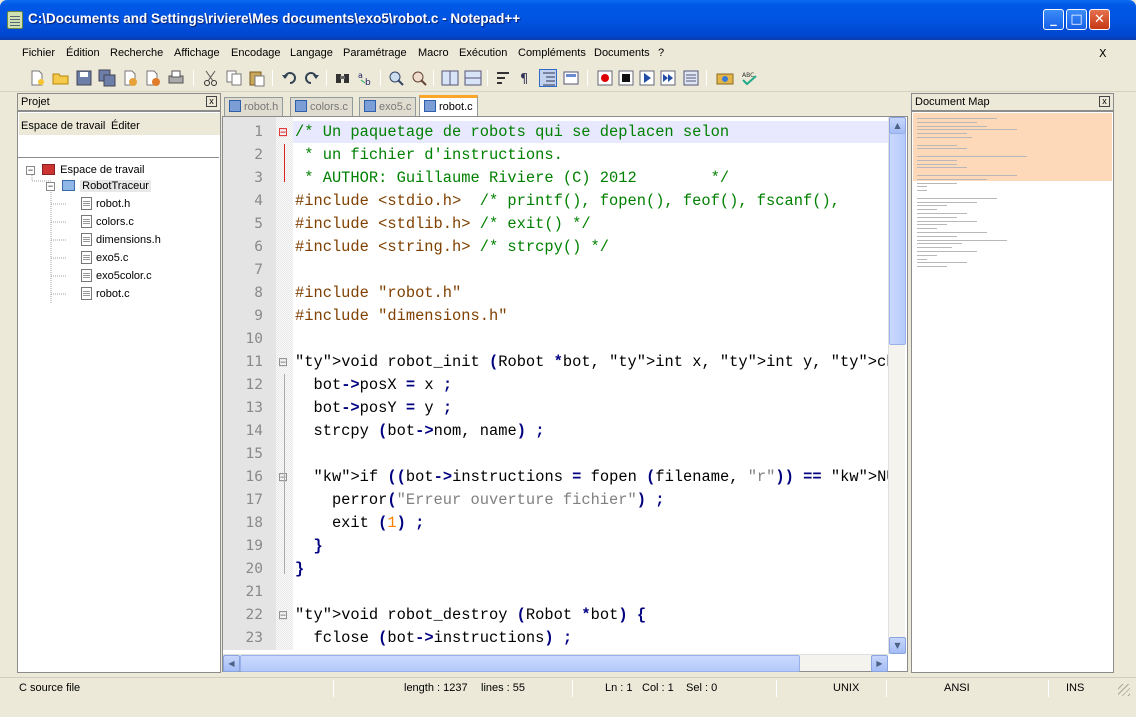 This screenshot has width=1136, height=717. Describe the element at coordinates (1053, 19) in the screenshot. I see `minimize-button: _` at that location.